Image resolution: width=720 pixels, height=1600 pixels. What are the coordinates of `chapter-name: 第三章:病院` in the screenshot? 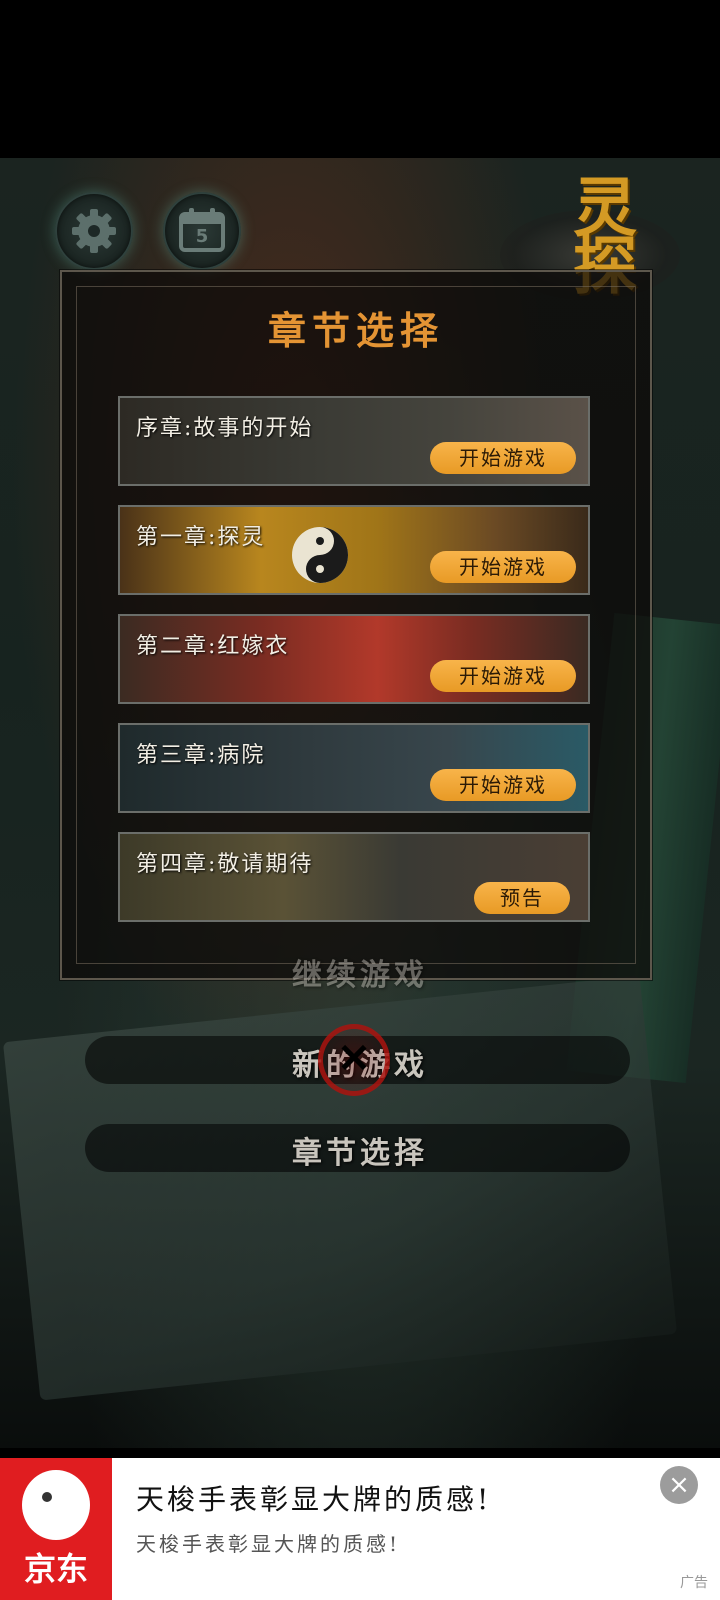 It's located at (201, 755).